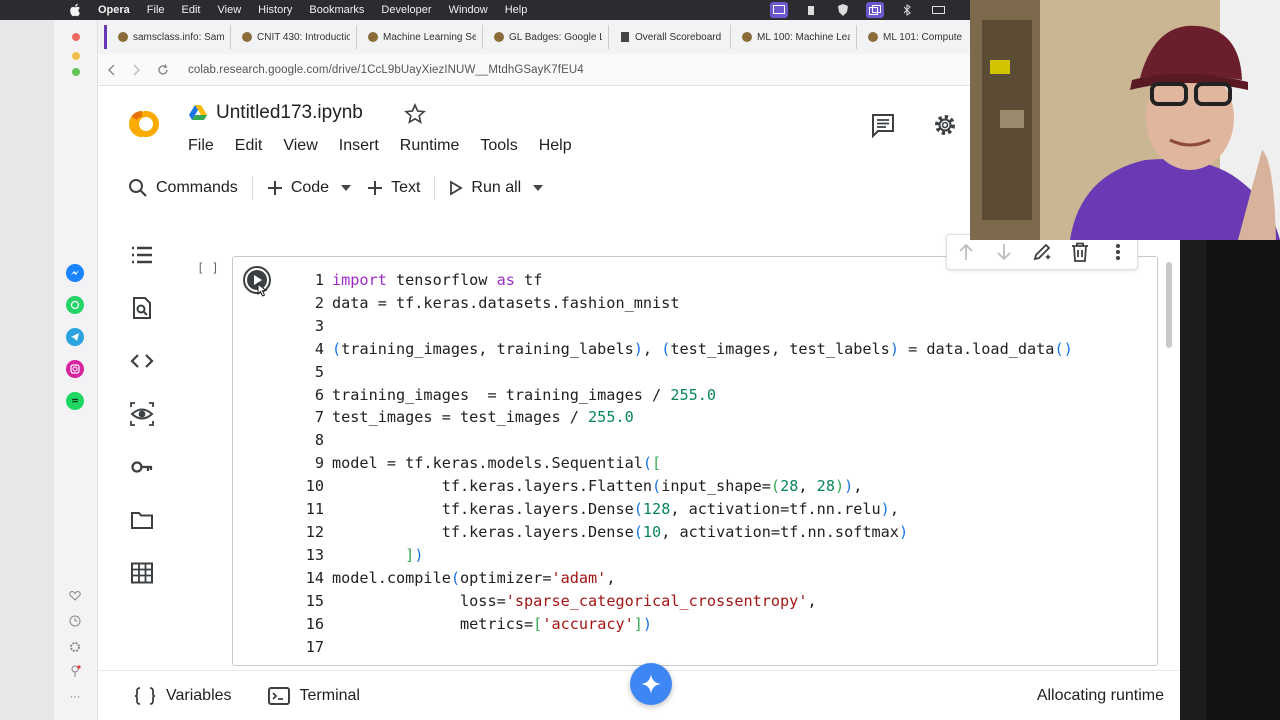  What do you see at coordinates (75, 621) in the screenshot?
I see `history-icon` at bounding box center [75, 621].